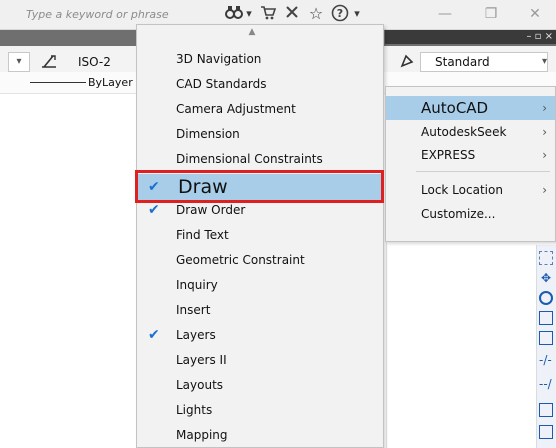 Image resolution: width=556 pixels, height=448 pixels. What do you see at coordinates (197, 285) in the screenshot?
I see `menu-item-label: Inquiry` at bounding box center [197, 285].